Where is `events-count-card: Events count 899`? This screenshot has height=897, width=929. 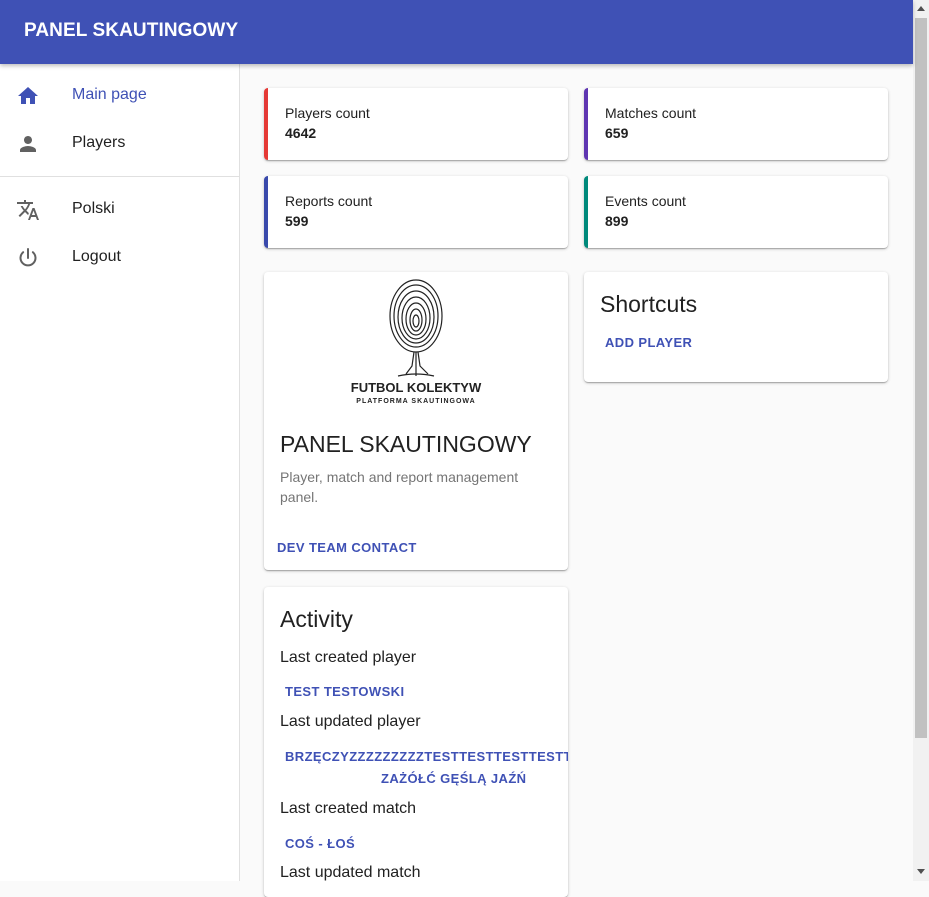 events-count-card: Events count 899 is located at coordinates (736, 212).